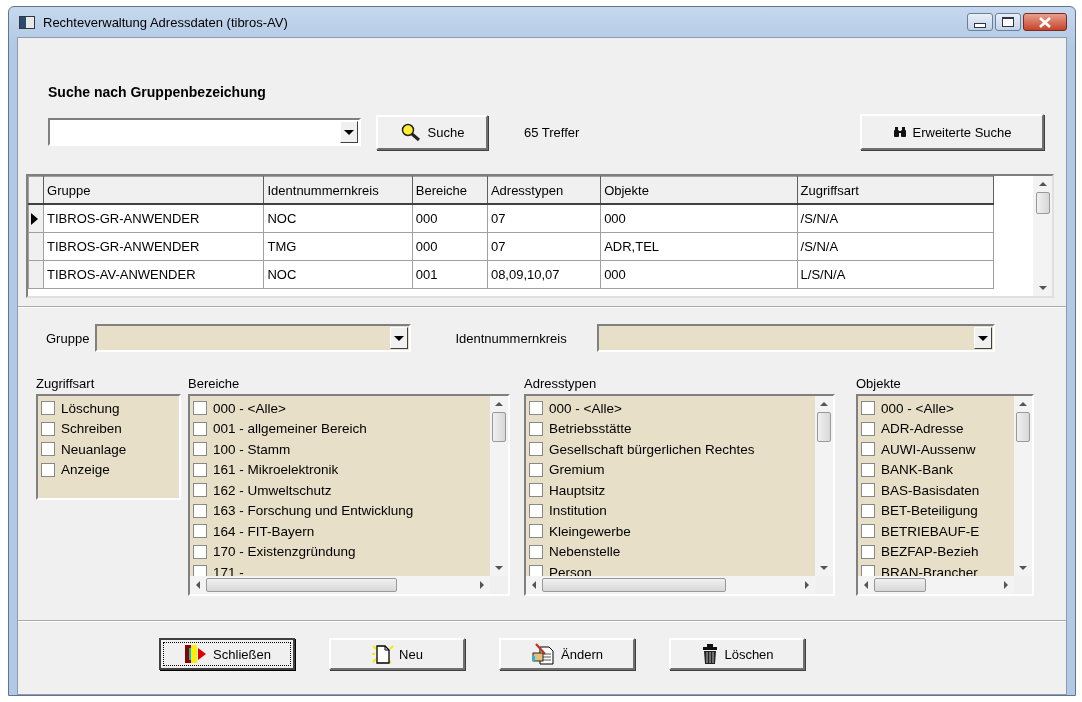 This screenshot has width=1082, height=702. I want to click on close-button, so click(1045, 22).